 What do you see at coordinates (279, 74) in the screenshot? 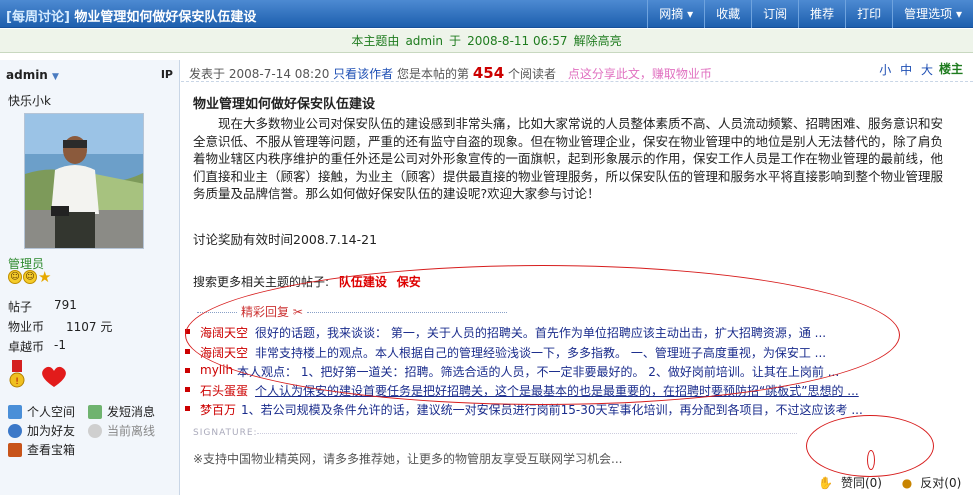
I see `posted-at: 2008-7-14 08:20` at bounding box center [279, 74].